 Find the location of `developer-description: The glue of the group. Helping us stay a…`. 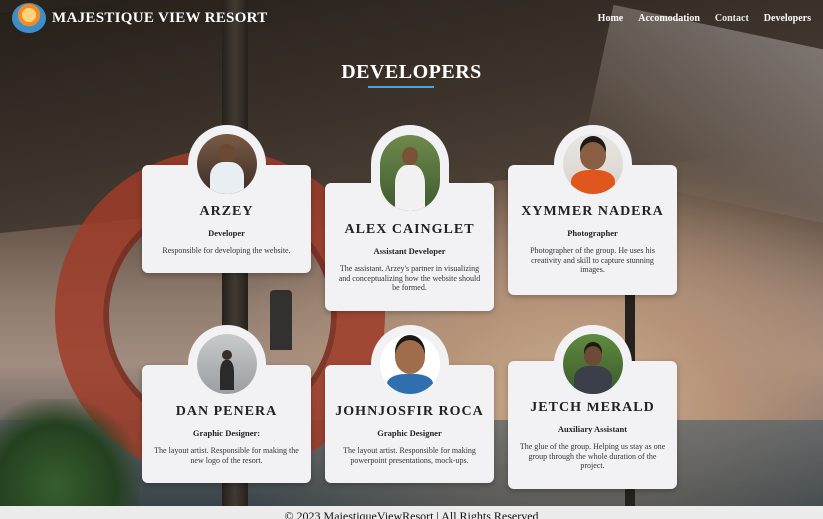

developer-description: The glue of the group. Helping us stay a… is located at coordinates (592, 456).